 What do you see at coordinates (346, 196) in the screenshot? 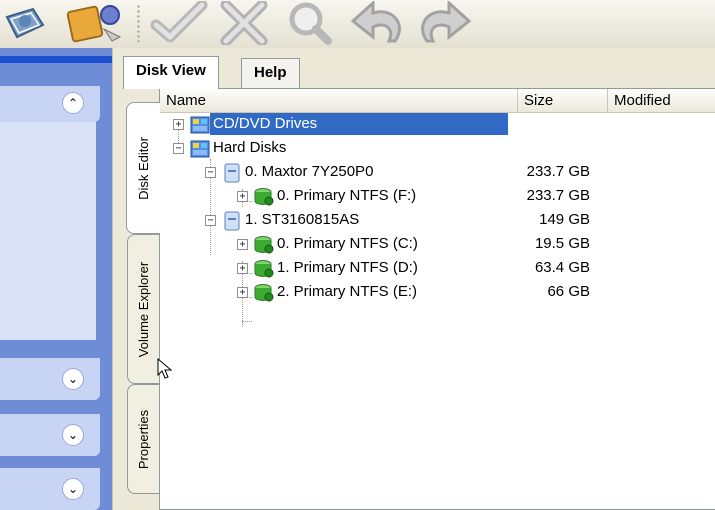
I see `tree-label: 0. Primary NTFS (F:)` at bounding box center [346, 196].